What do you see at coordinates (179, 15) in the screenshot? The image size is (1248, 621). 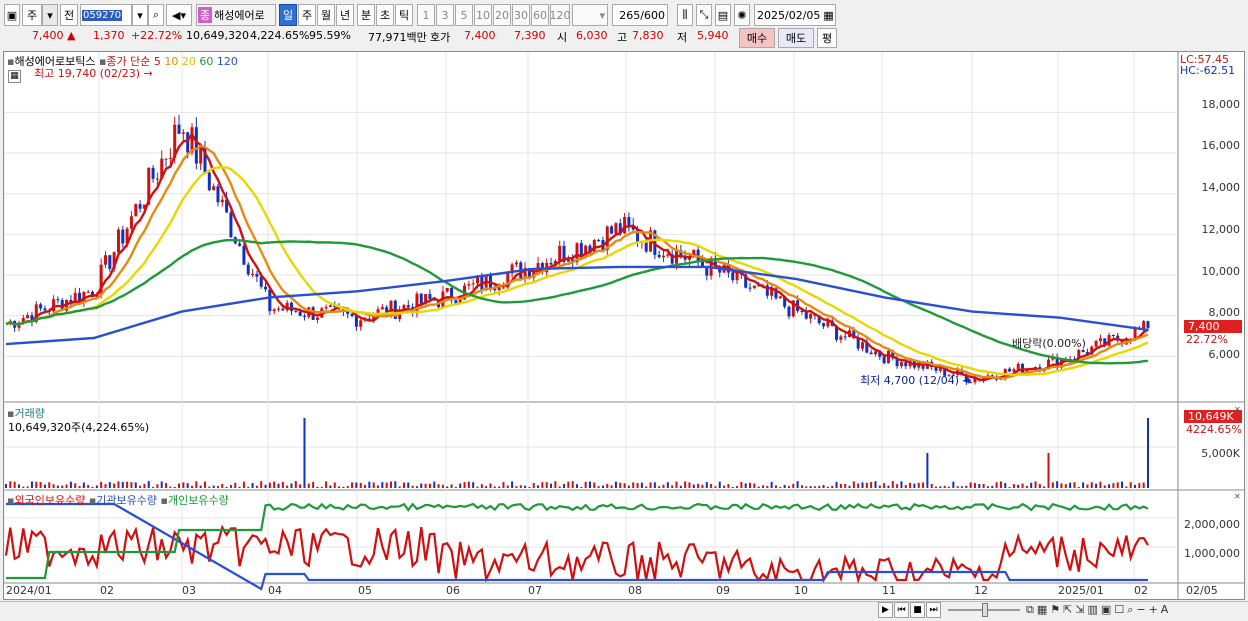 I see `sound-icon: ◀▾` at bounding box center [179, 15].